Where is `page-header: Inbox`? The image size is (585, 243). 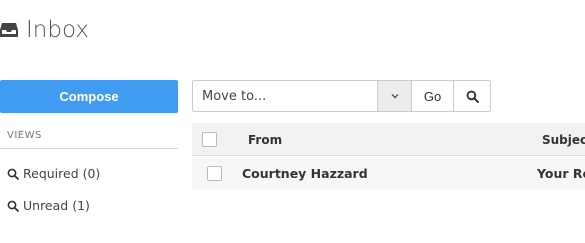 page-header: Inbox is located at coordinates (44, 30).